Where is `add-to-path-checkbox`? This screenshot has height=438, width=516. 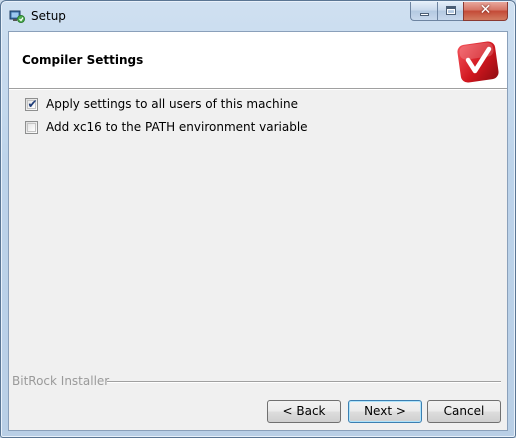 add-to-path-checkbox is located at coordinates (31, 127).